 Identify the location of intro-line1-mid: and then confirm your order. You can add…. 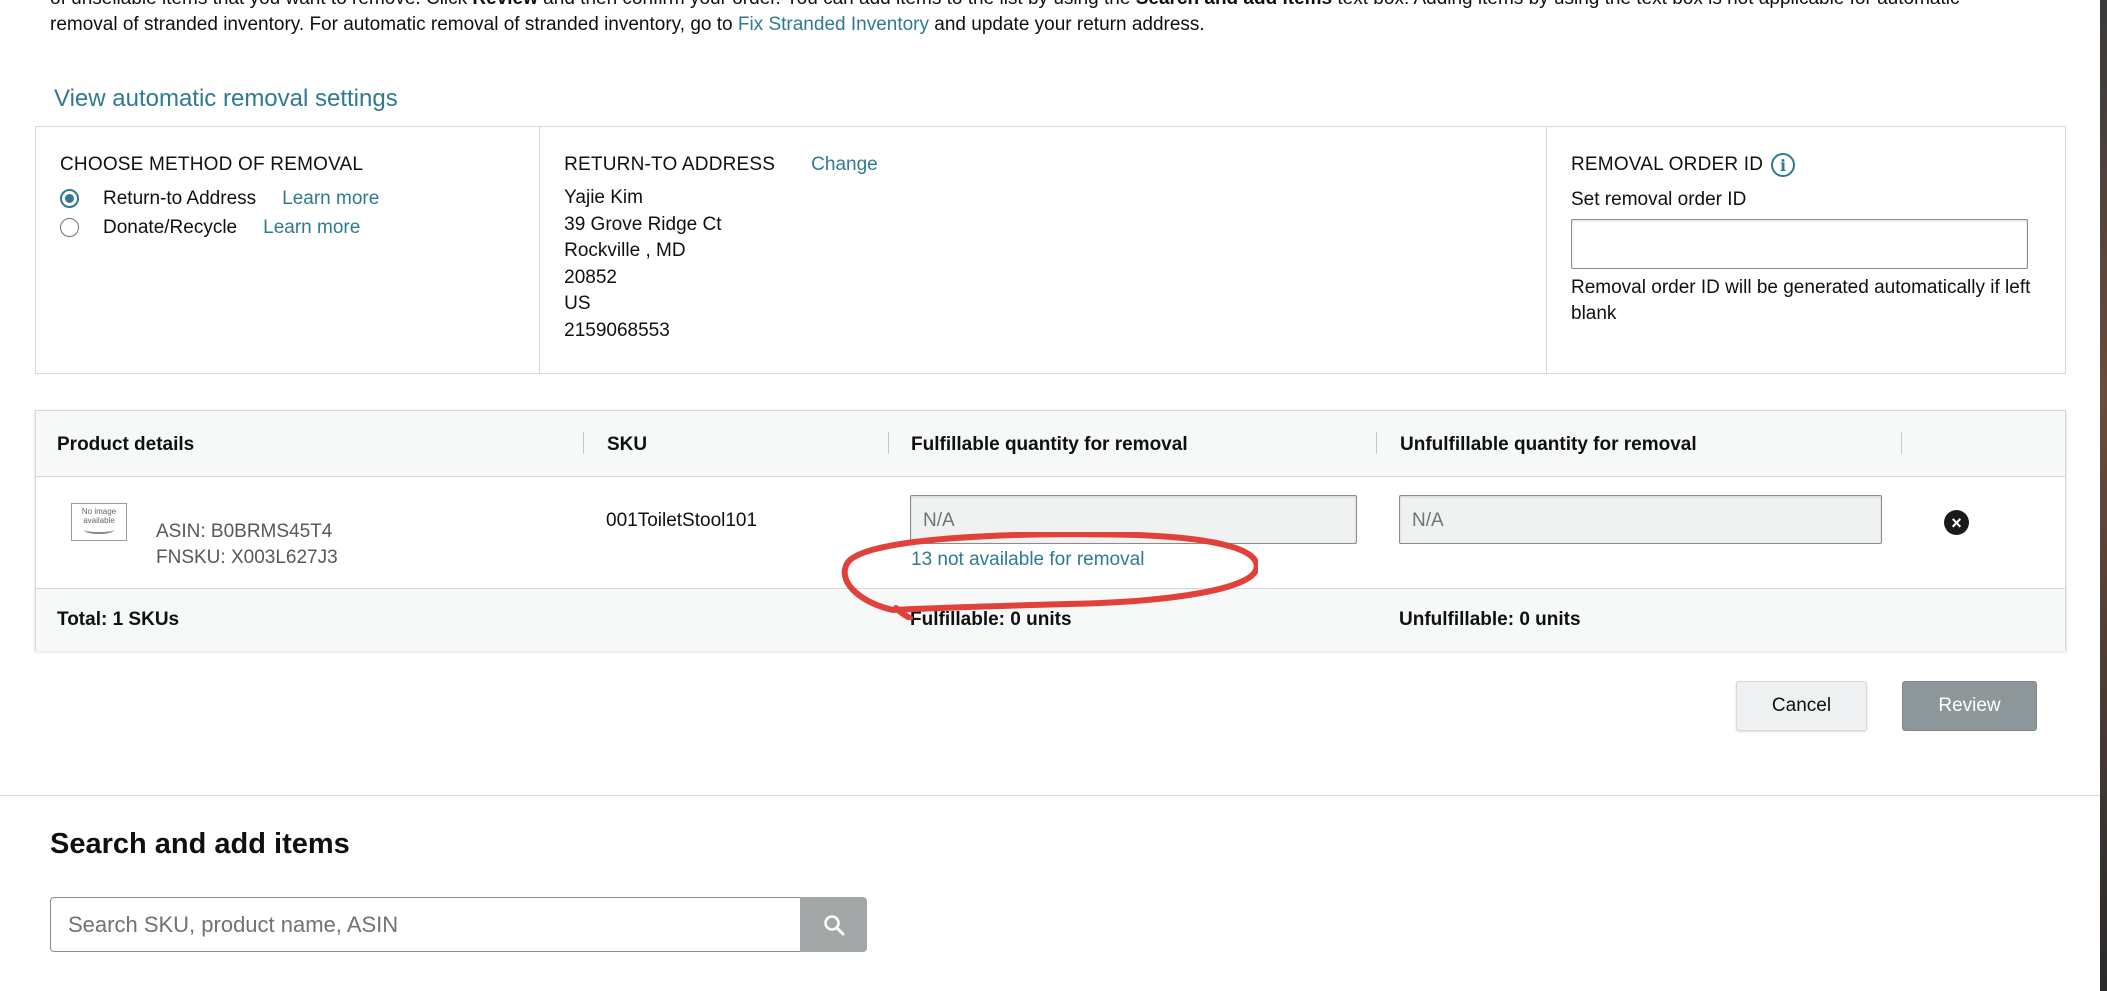
(837, 4).